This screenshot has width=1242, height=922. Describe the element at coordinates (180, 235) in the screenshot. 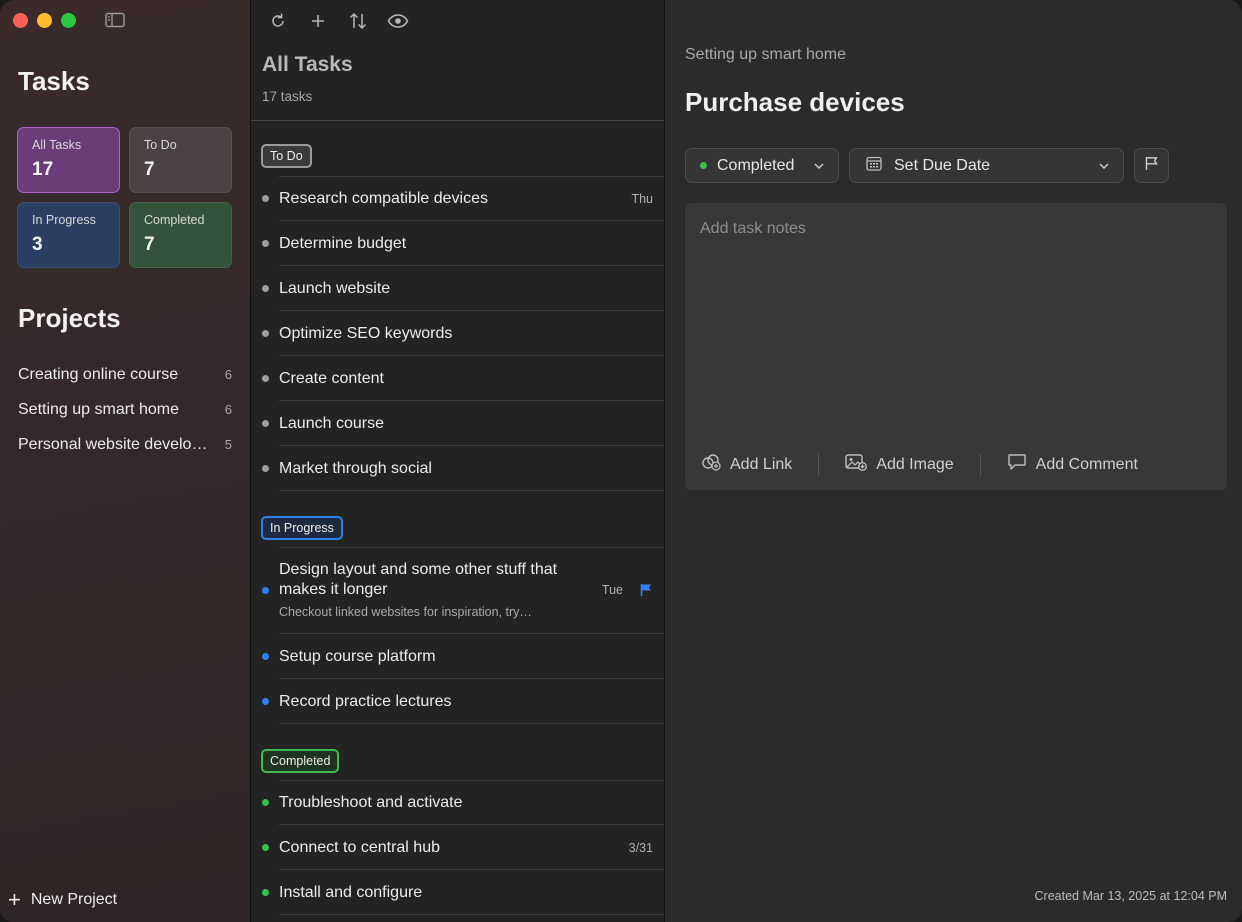

I see `card-completed: Completed 7` at that location.